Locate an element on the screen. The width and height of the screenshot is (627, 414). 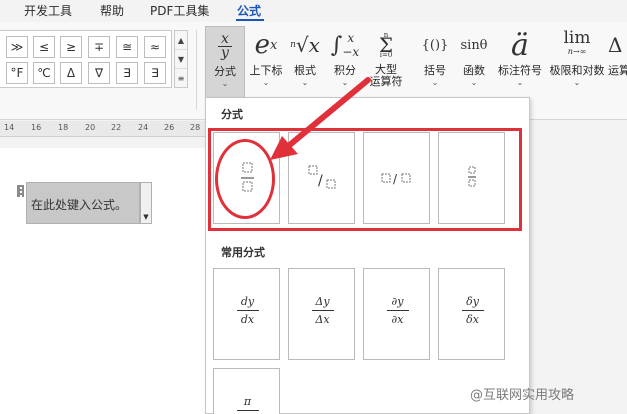
script-label: 上下标 is located at coordinates (266, 70).